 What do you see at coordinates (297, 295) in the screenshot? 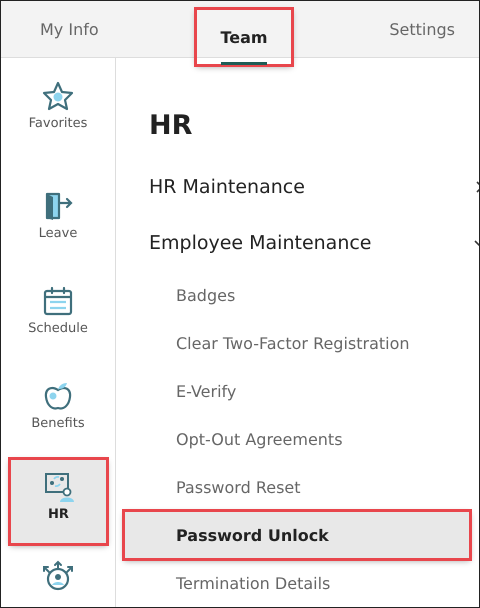
I see `menu-item: Badges` at bounding box center [297, 295].